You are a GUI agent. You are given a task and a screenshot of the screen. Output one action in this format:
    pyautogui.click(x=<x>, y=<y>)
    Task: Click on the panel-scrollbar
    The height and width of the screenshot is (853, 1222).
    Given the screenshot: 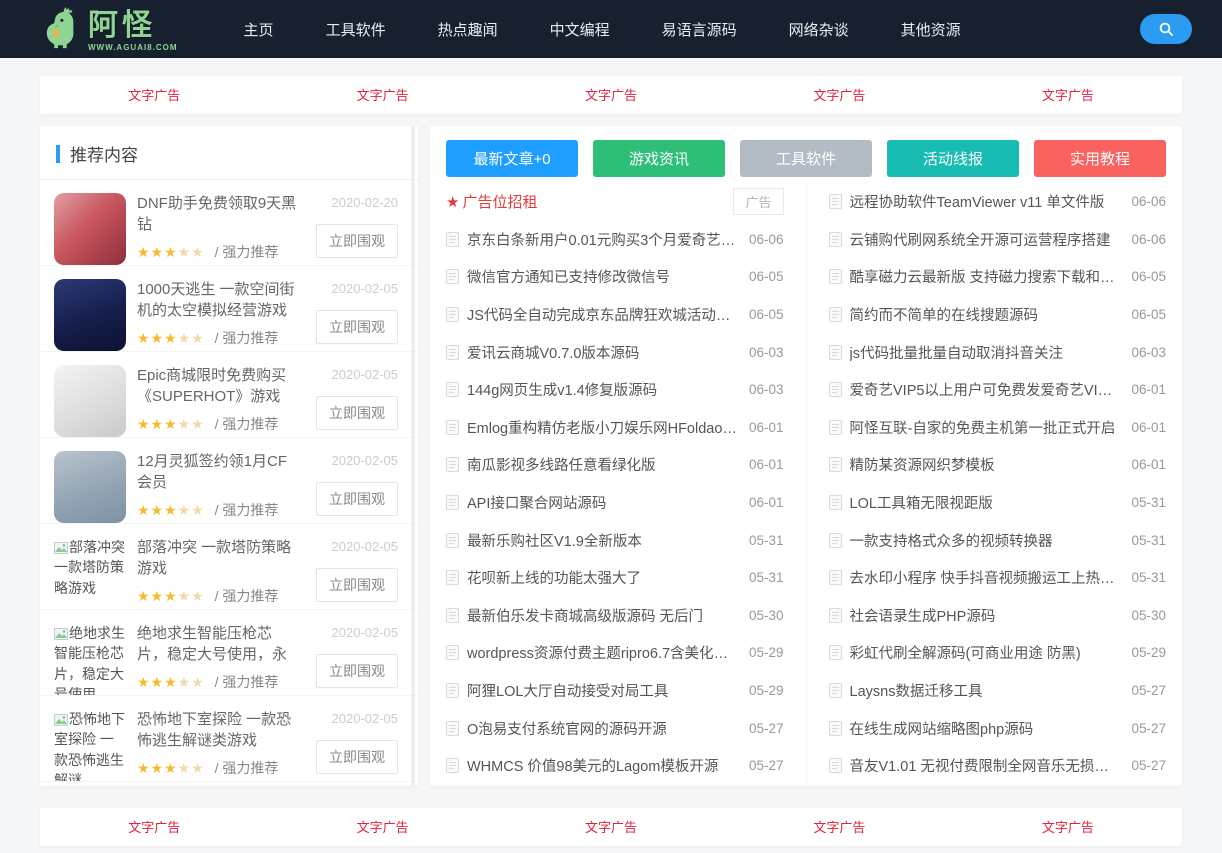 What is the action you would take?
    pyautogui.click(x=413, y=456)
    